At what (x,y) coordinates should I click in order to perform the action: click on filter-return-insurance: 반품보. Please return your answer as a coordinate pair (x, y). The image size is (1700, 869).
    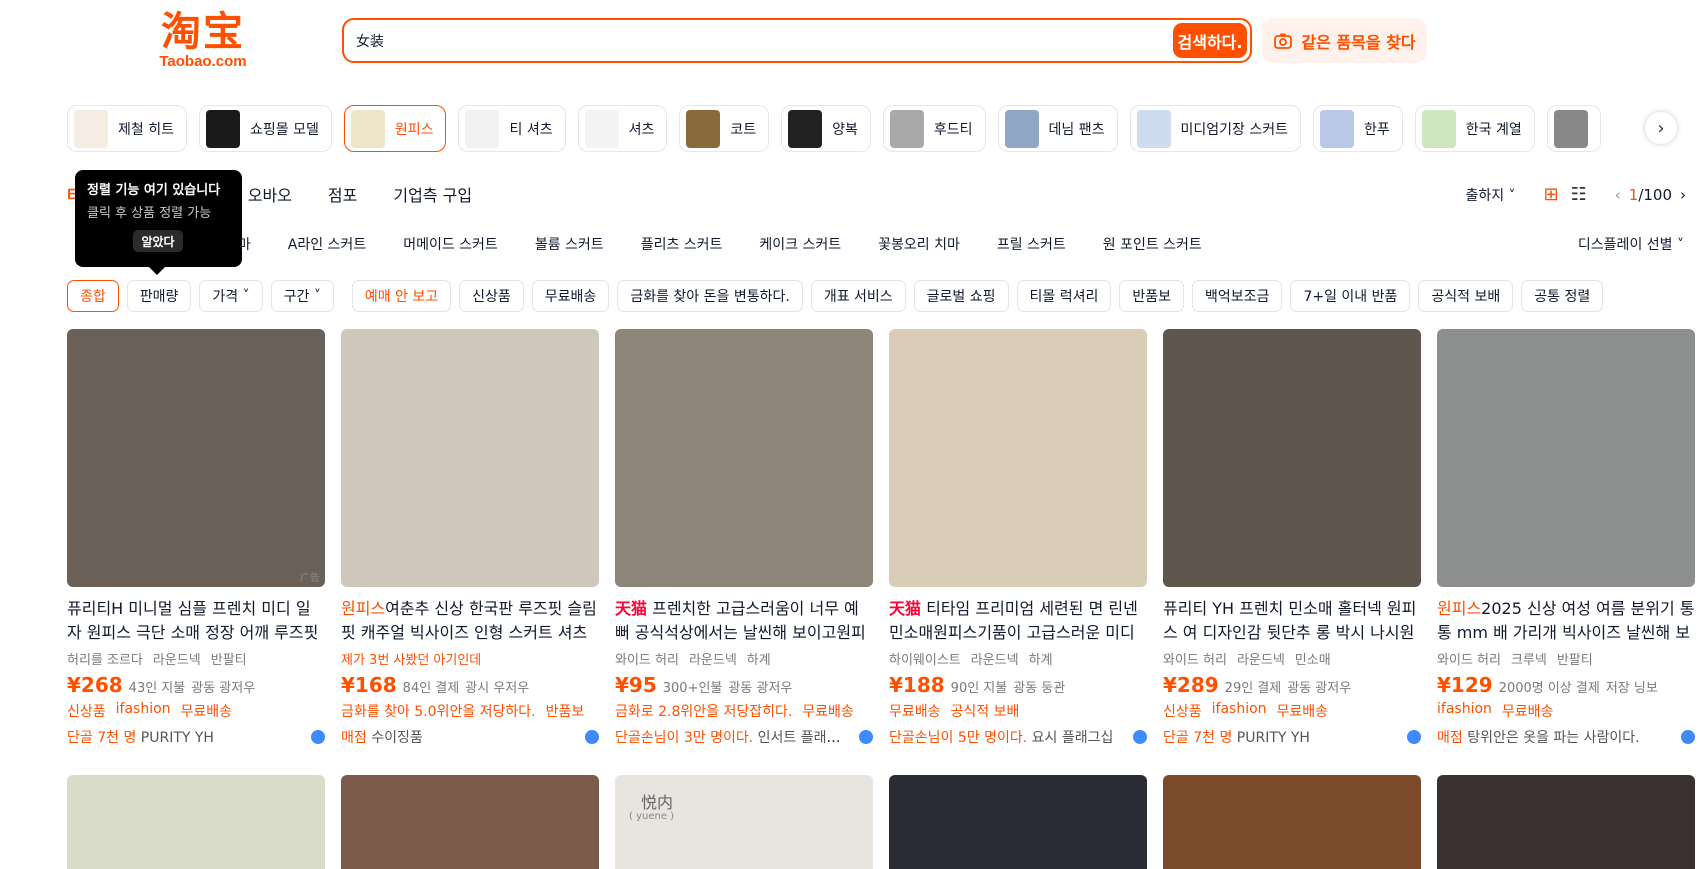
    Looking at the image, I should click on (1152, 296).